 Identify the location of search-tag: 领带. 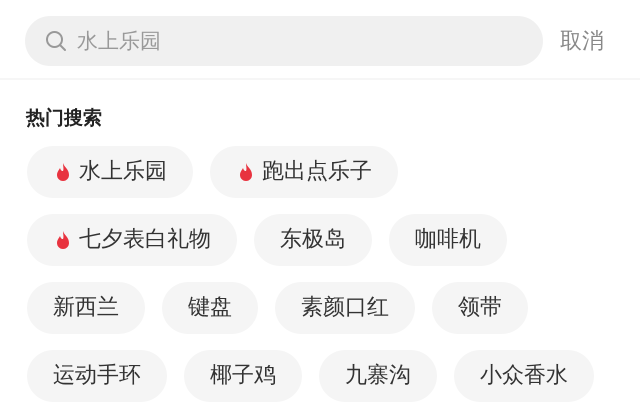
(480, 308).